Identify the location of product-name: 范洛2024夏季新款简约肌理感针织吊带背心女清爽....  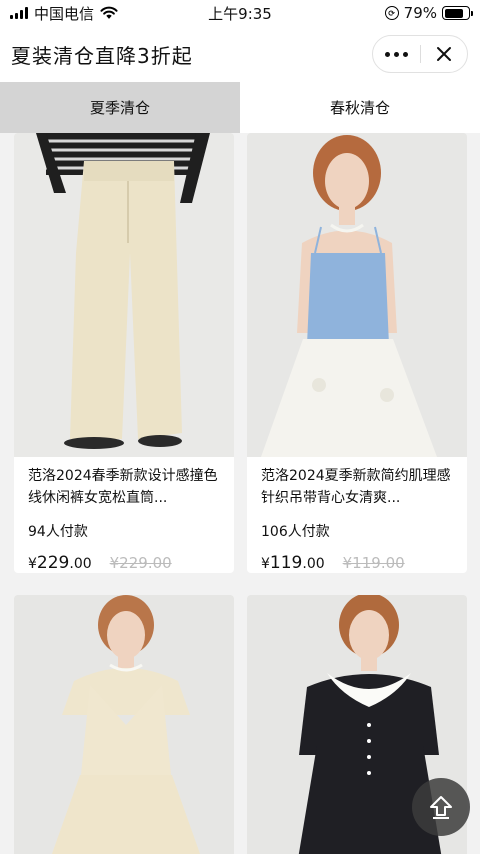
(356, 487).